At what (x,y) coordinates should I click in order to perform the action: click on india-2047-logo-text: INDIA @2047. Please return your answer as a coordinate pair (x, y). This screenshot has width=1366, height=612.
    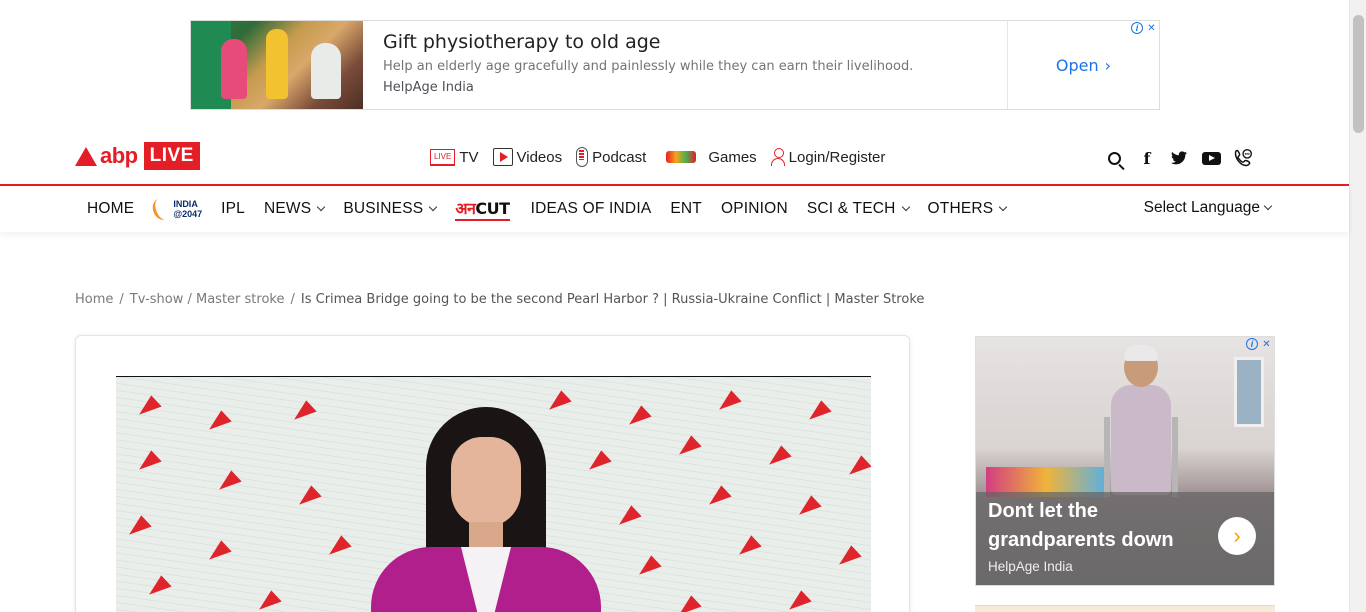
    Looking at the image, I should click on (187, 209).